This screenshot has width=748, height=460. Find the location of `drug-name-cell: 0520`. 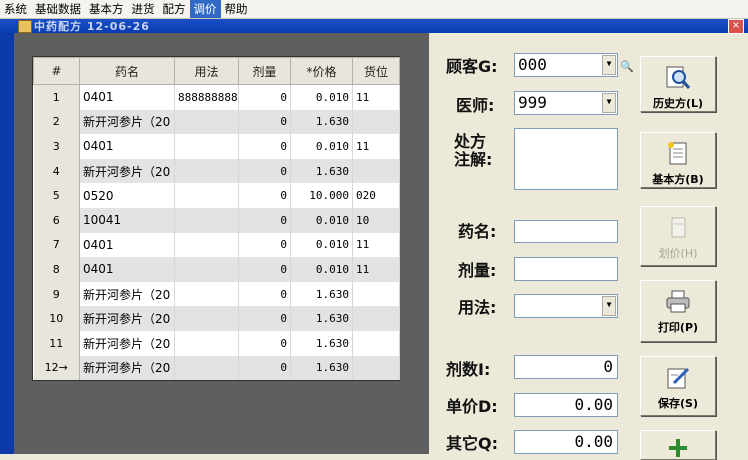

drug-name-cell: 0520 is located at coordinates (127, 195).